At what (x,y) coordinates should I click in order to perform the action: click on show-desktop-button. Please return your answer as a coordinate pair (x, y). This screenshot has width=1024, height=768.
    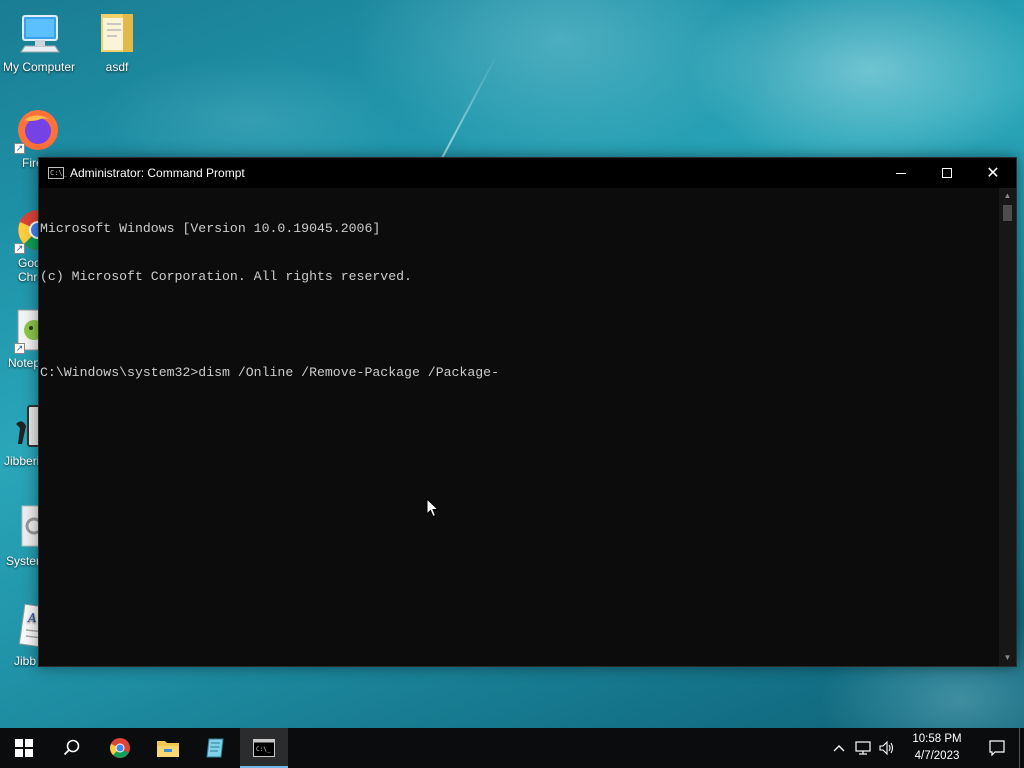
    Looking at the image, I should click on (1021, 748).